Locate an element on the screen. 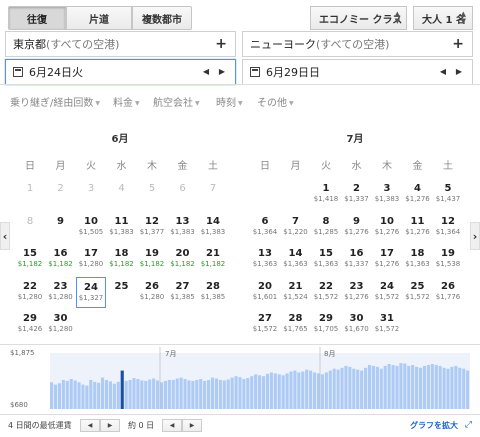 The height and width of the screenshot is (437, 480). filter-price: 料金 ▼ is located at coordinates (126, 101).